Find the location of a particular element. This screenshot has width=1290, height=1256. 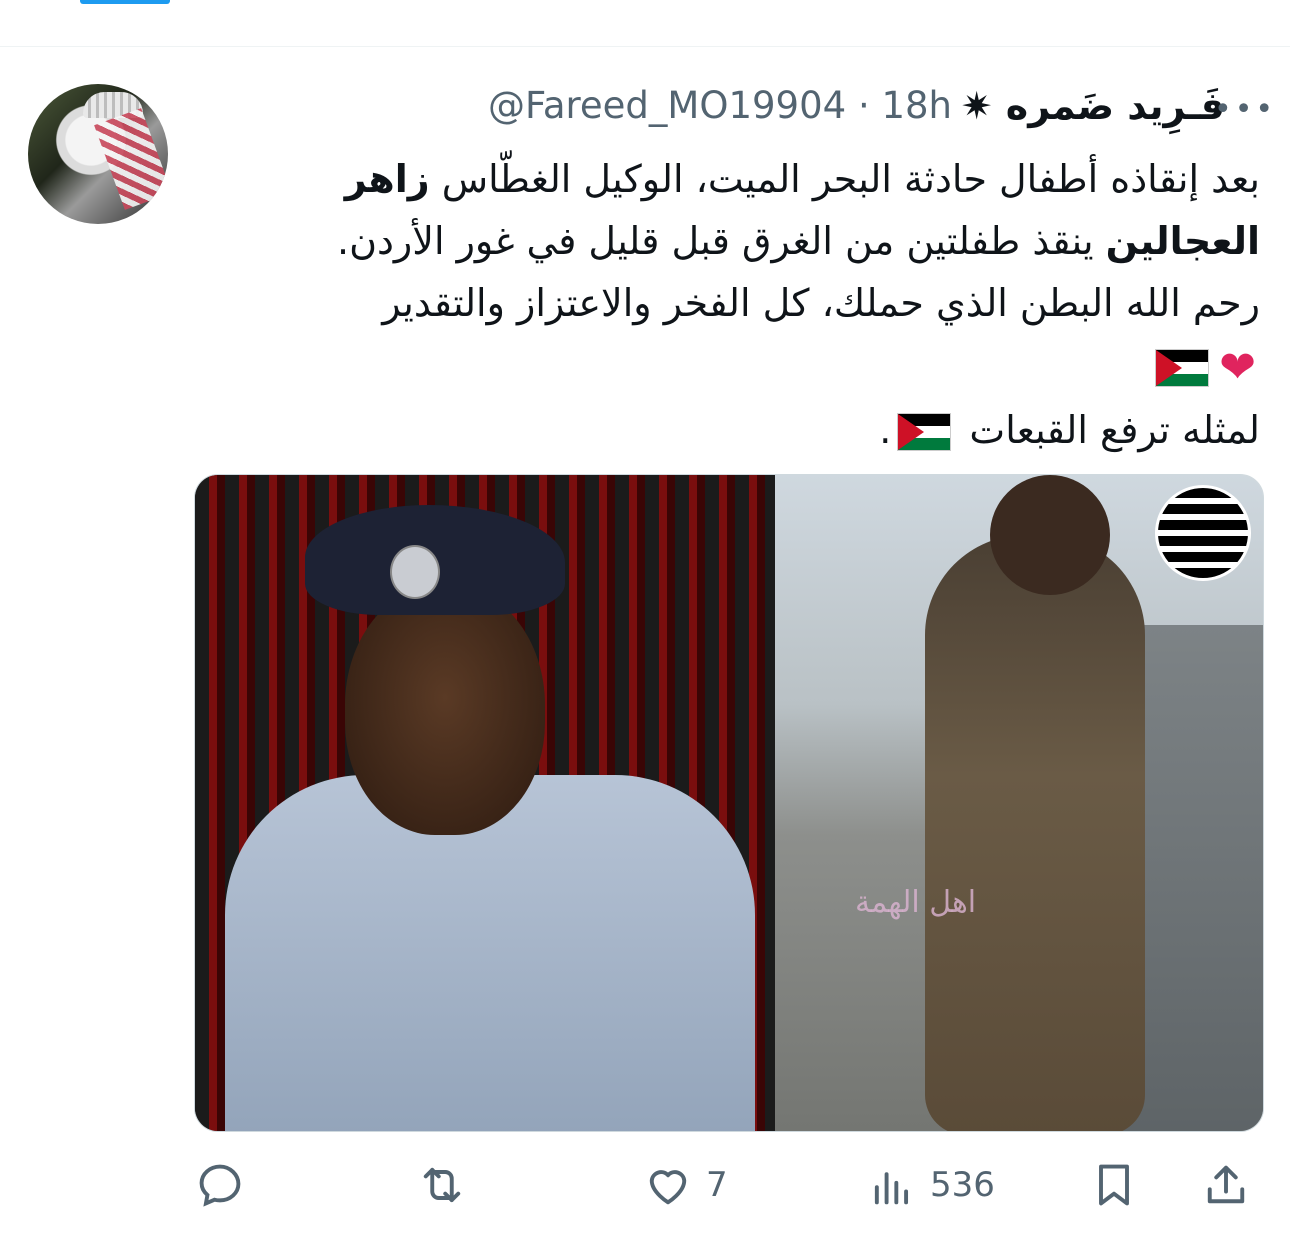

like-icon is located at coordinates (668, 1187).